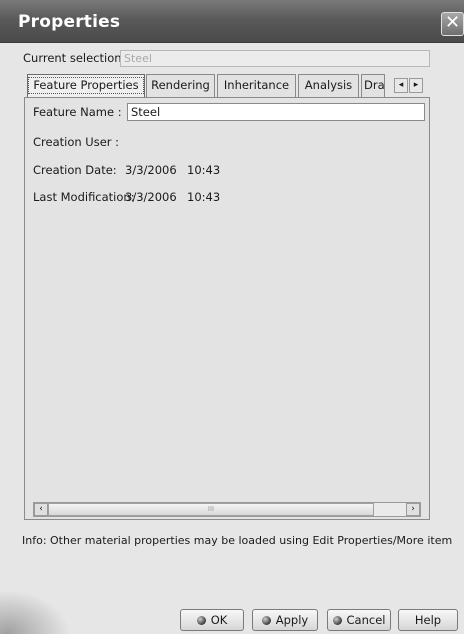 The width and height of the screenshot is (464, 634). I want to click on creation-date-value: 3/3/2006, so click(151, 170).